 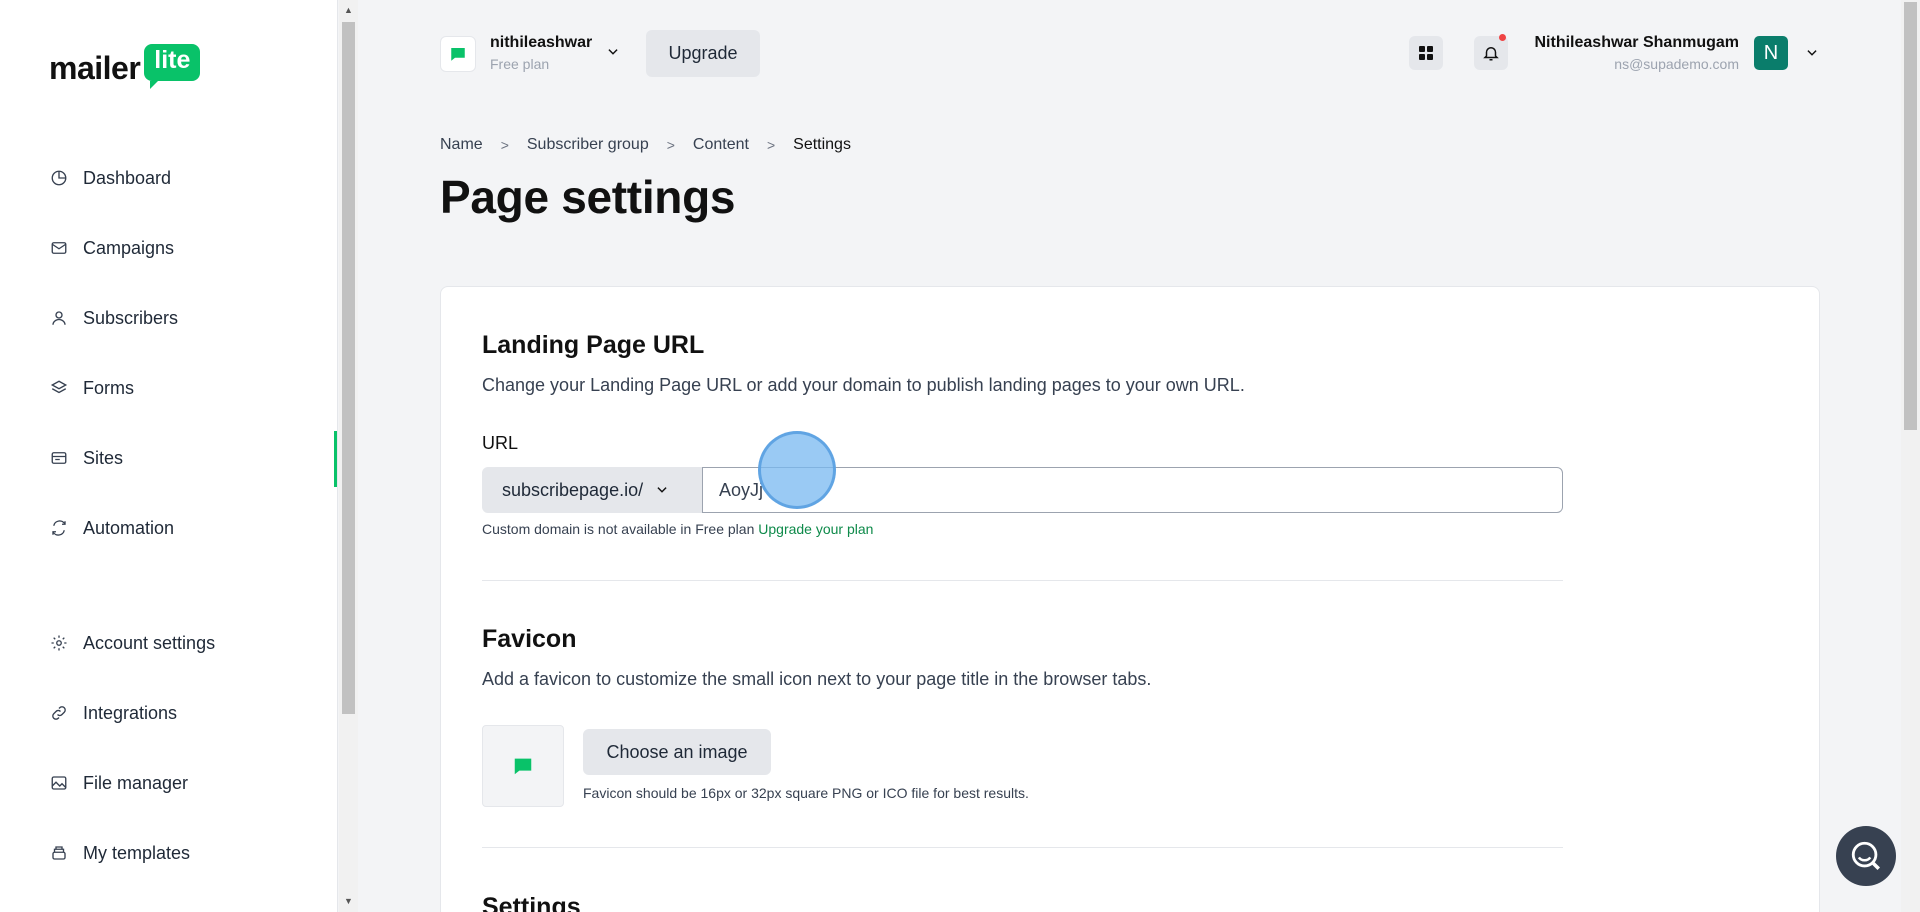 I want to click on sidebar-item-my-templates: My templates, so click(x=119, y=853).